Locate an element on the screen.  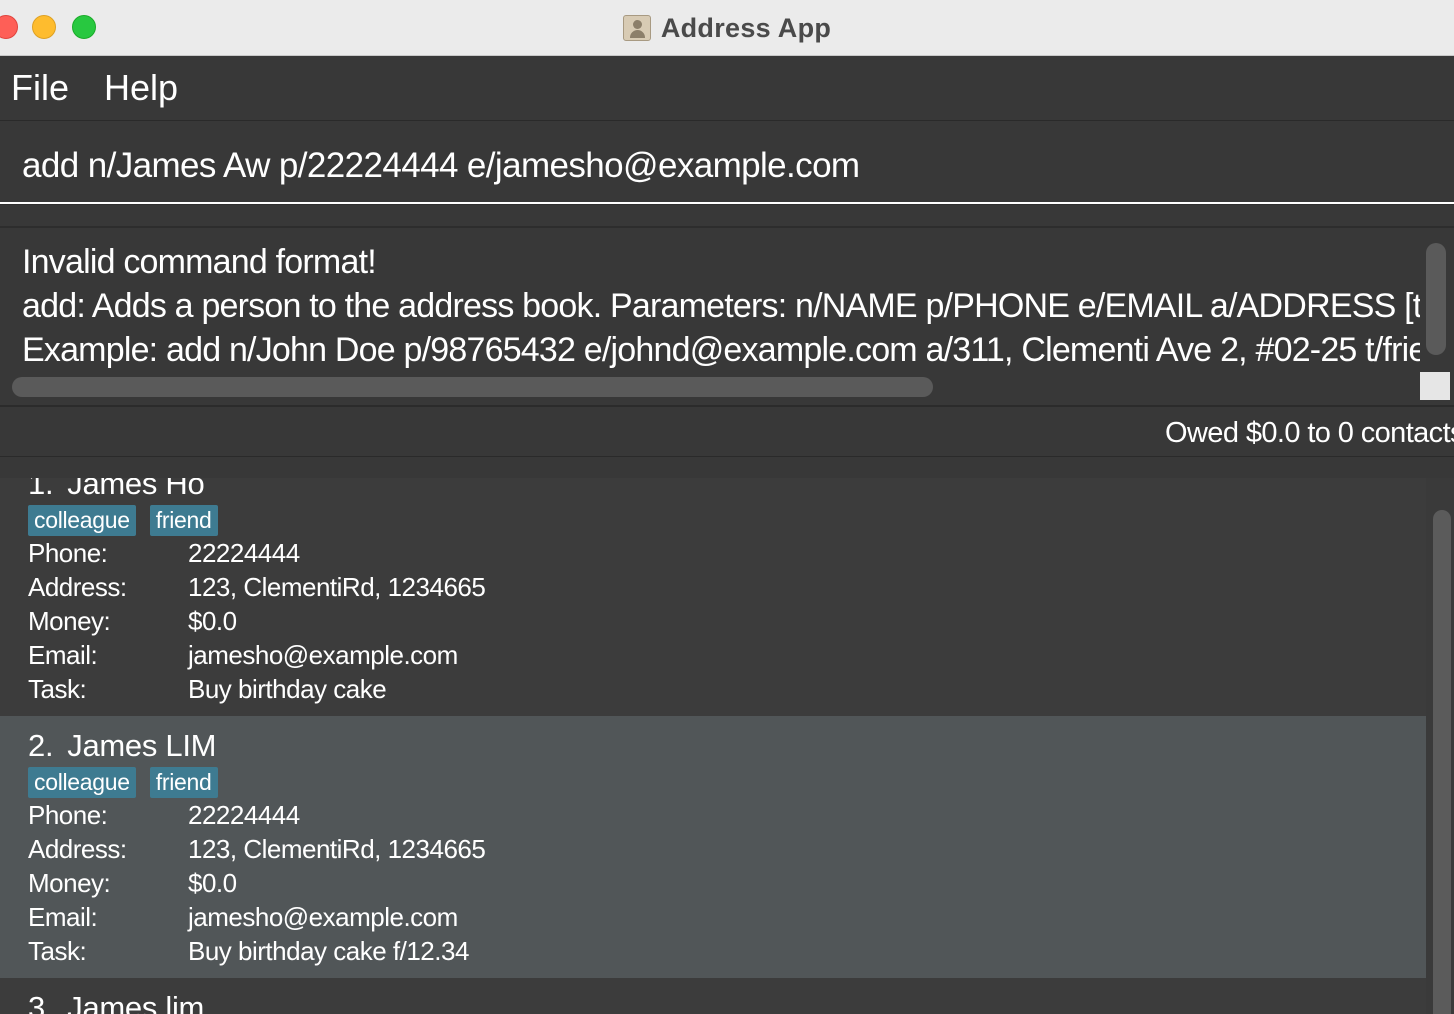
list-scrollbar is located at coordinates (1442, 762).